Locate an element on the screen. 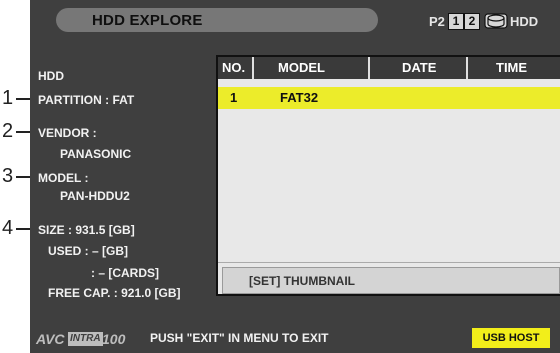 The image size is (560, 353). panel-divider is located at coordinates (389, 262).